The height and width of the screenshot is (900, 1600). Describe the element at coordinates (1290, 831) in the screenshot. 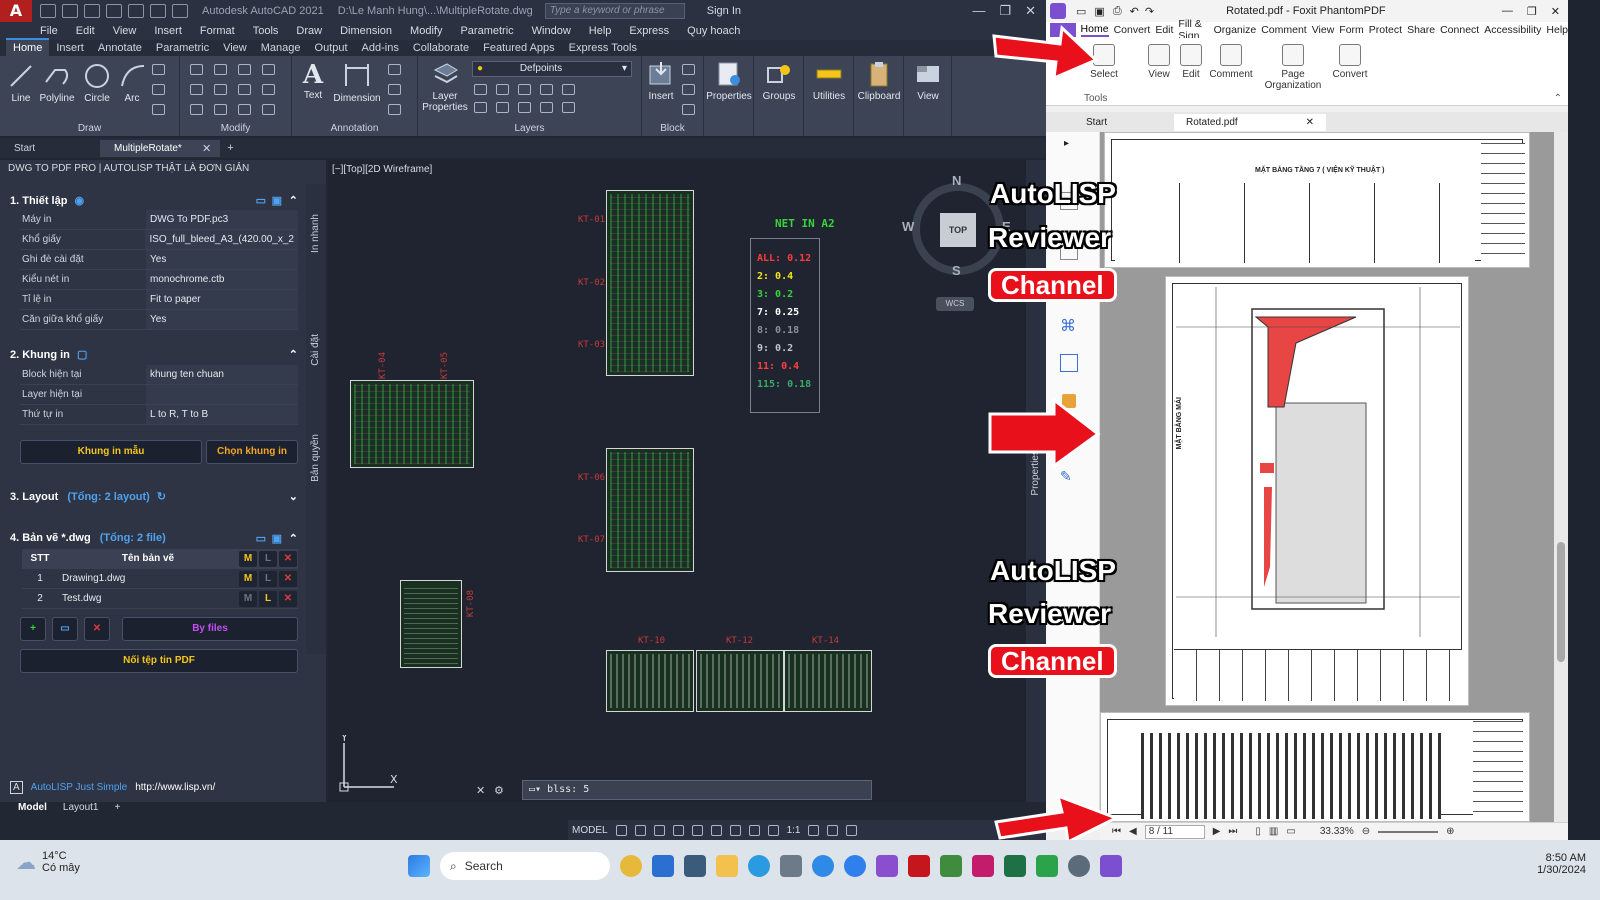

I see `facing-icon: ▭` at that location.